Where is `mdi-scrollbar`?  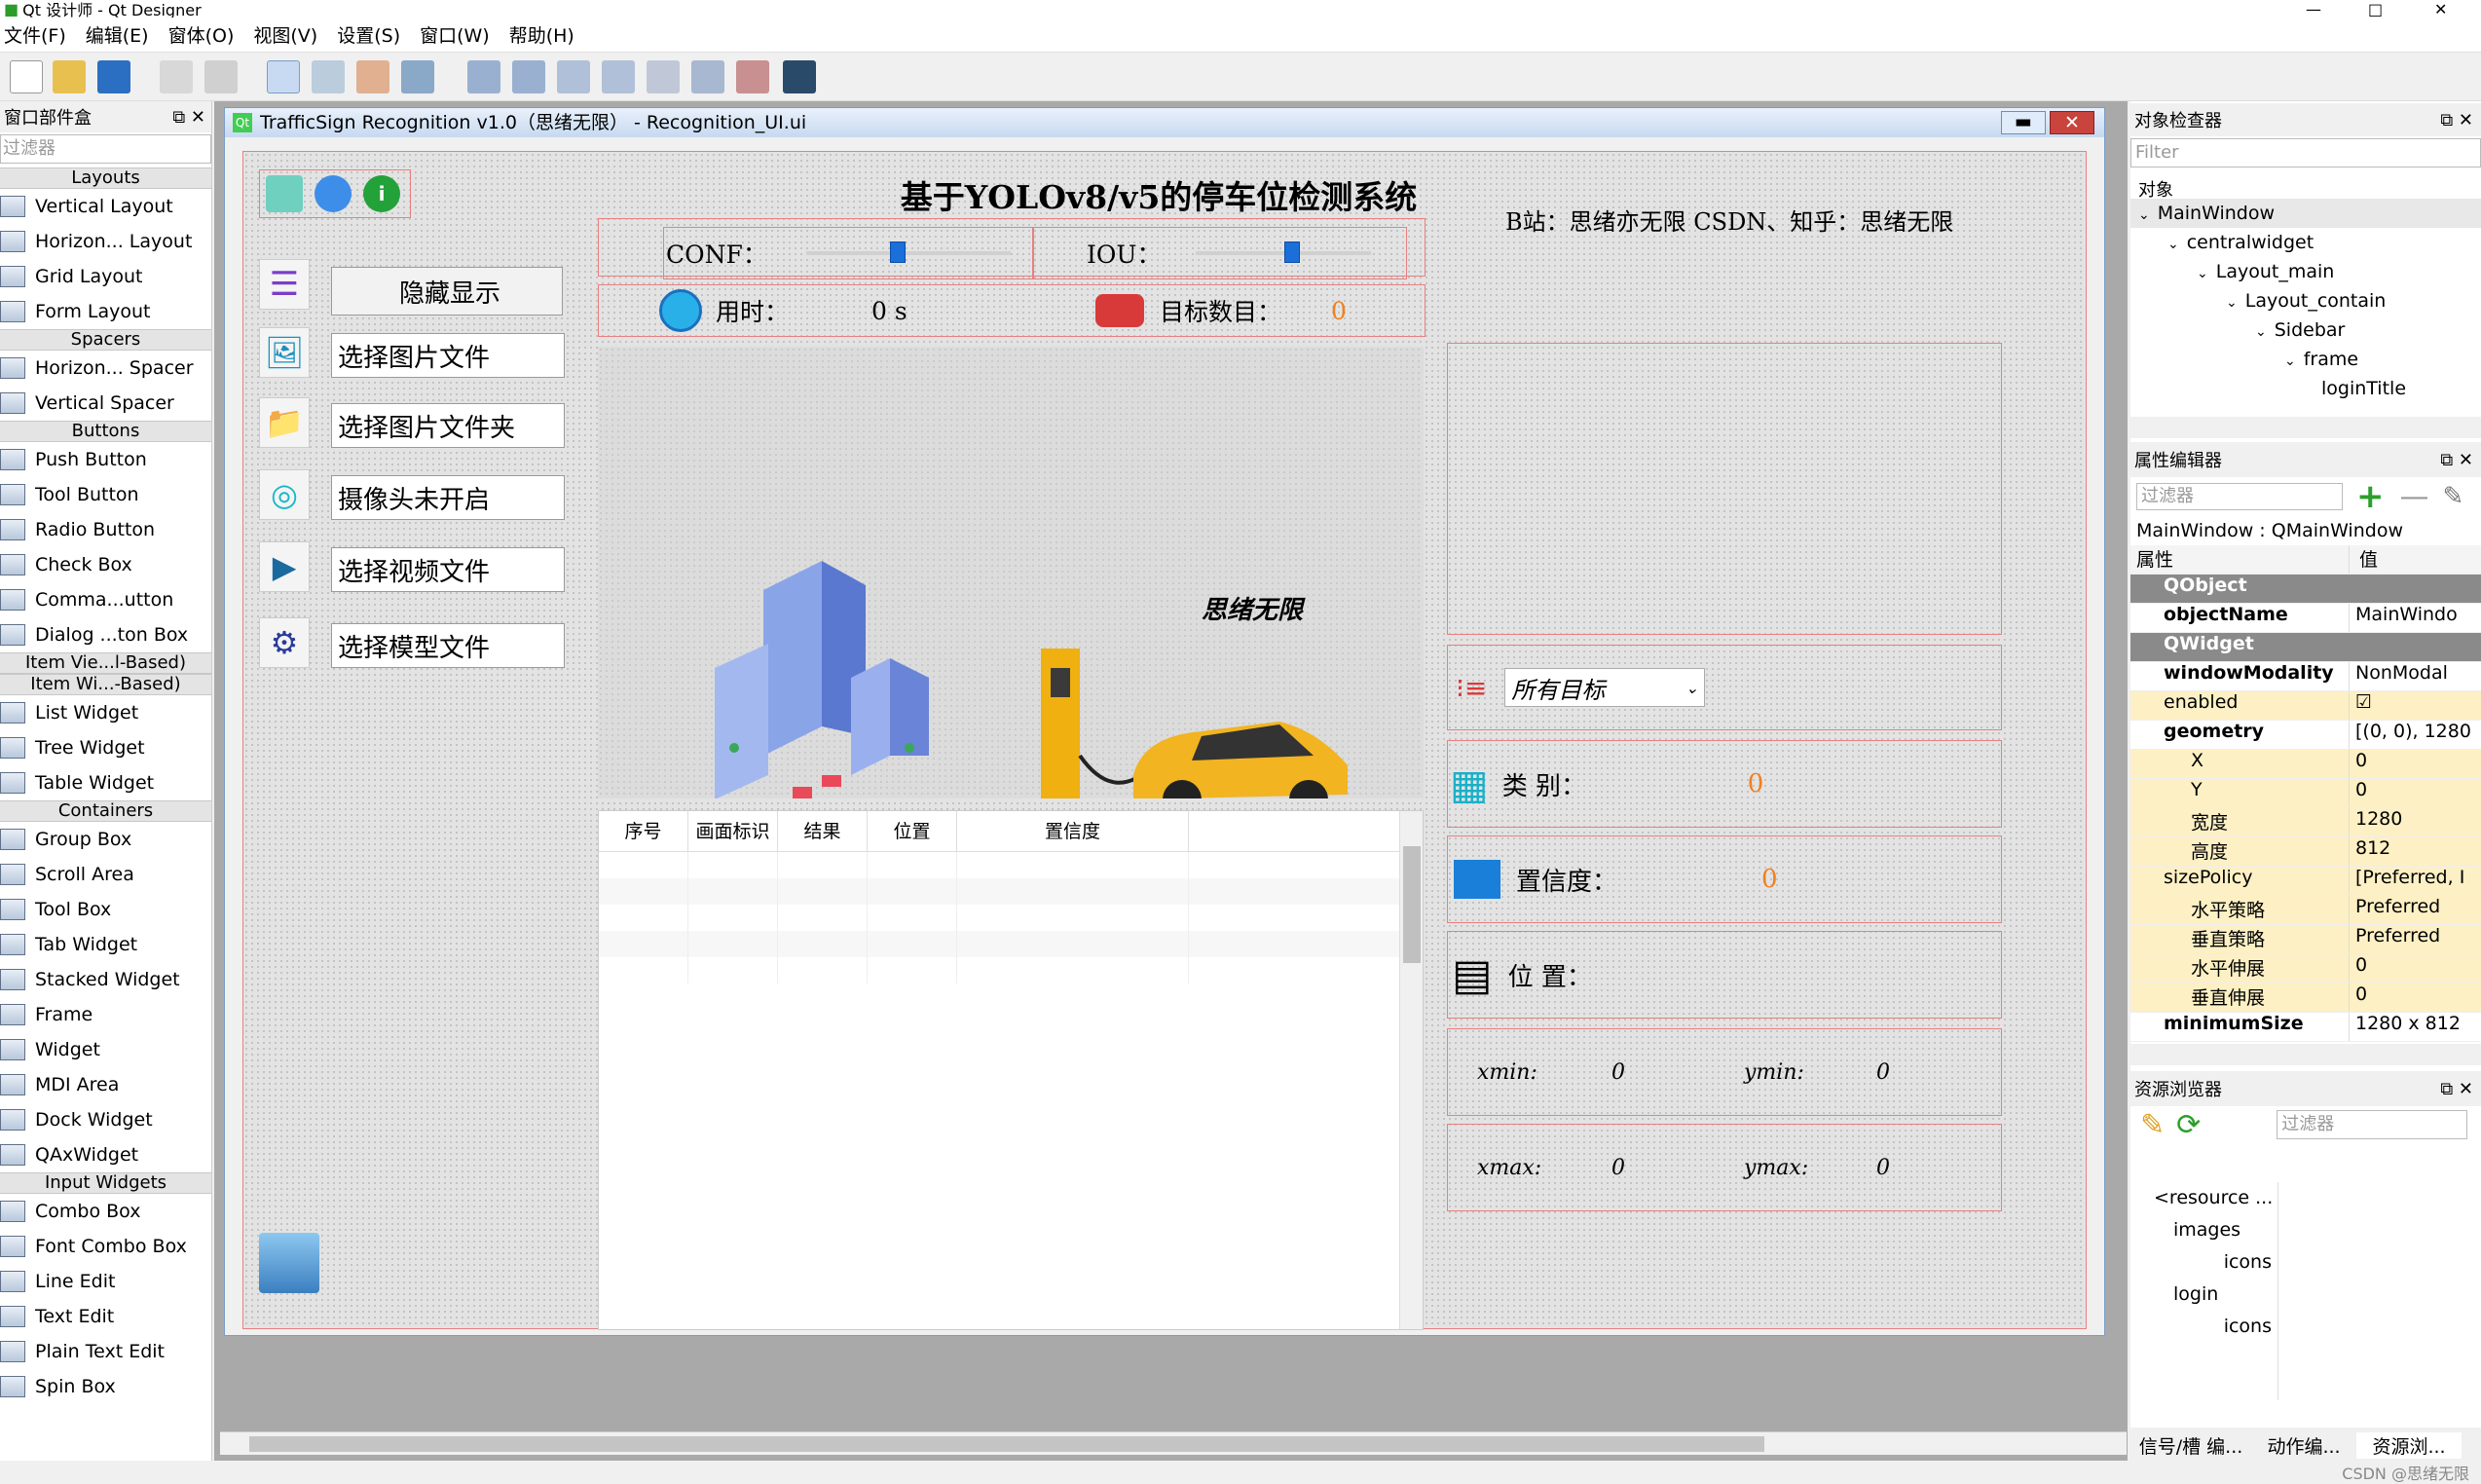
mdi-scrollbar is located at coordinates (1173, 1443).